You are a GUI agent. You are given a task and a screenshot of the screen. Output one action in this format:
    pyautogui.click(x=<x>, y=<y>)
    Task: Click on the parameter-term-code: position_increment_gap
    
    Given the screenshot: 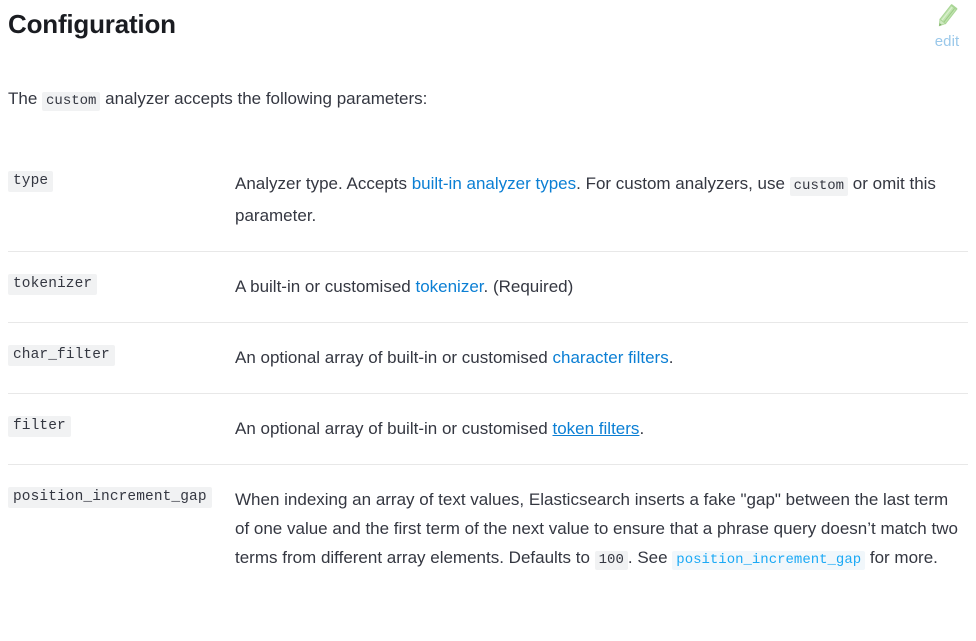 What is the action you would take?
    pyautogui.click(x=110, y=497)
    